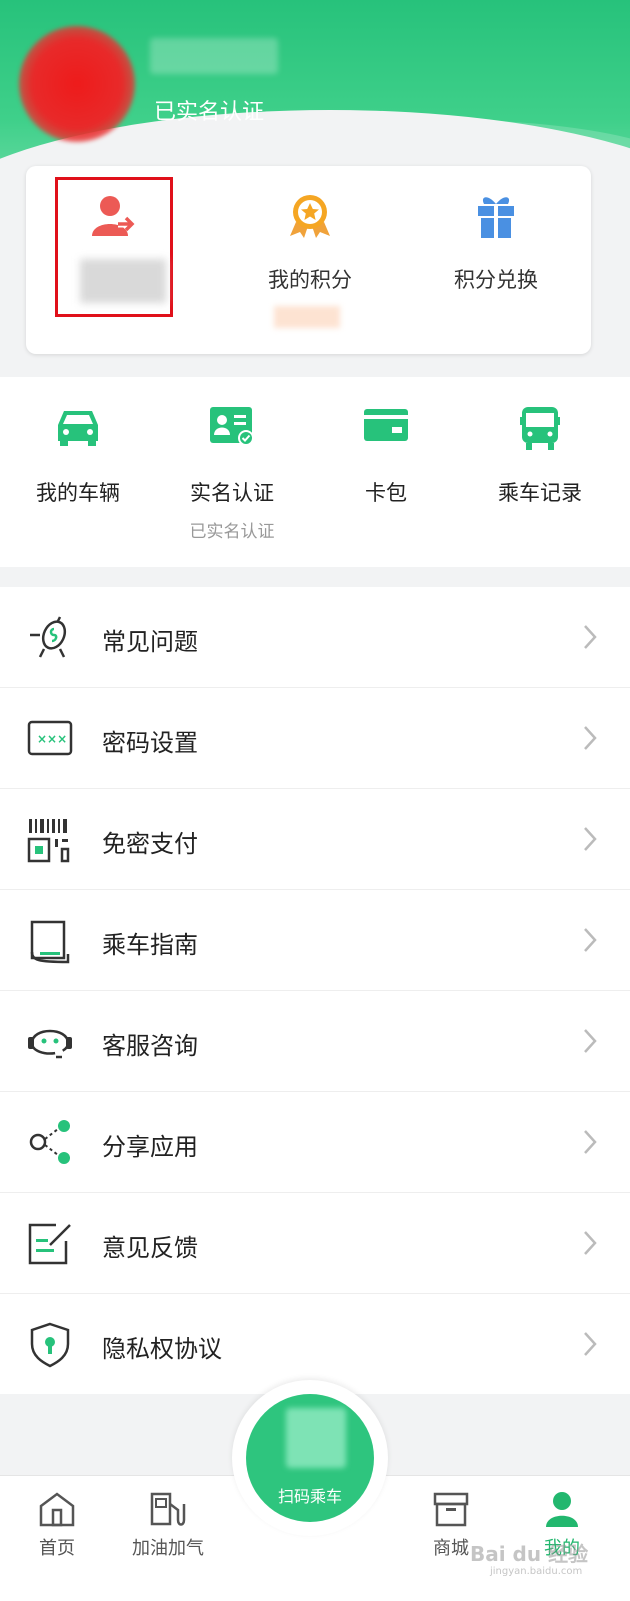  Describe the element at coordinates (168, 1548) in the screenshot. I see `tab-label: 加油加气` at that location.